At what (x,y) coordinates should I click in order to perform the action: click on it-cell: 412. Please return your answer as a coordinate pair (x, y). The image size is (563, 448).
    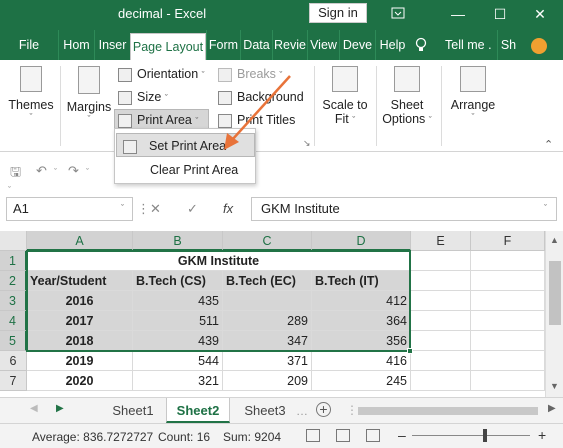
    Looking at the image, I should click on (361, 301).